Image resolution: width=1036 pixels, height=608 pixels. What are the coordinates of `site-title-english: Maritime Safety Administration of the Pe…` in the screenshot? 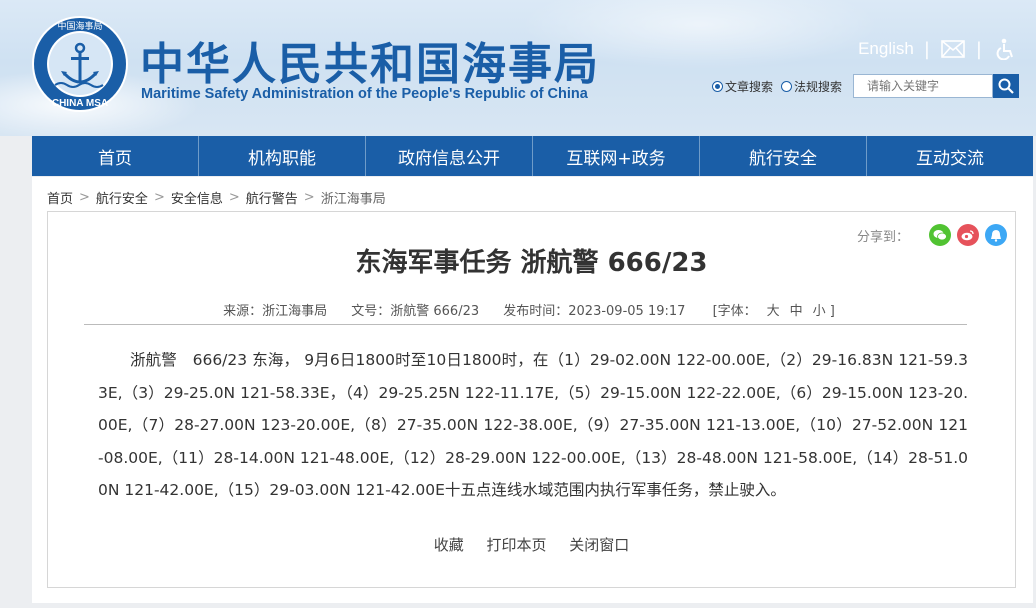 It's located at (364, 94).